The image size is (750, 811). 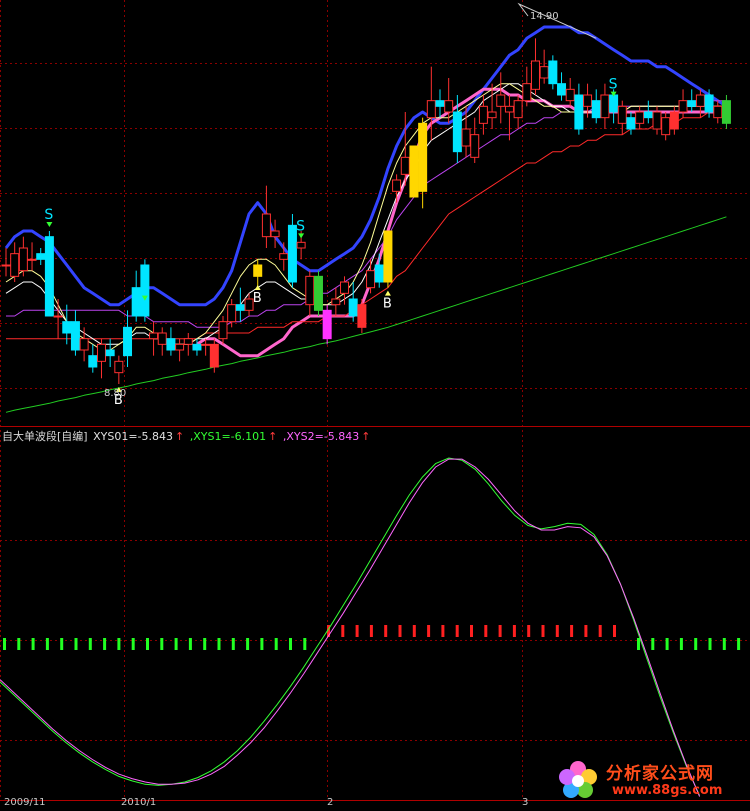 I want to click on legend-arrow-1: ↑, so click(x=180, y=436).